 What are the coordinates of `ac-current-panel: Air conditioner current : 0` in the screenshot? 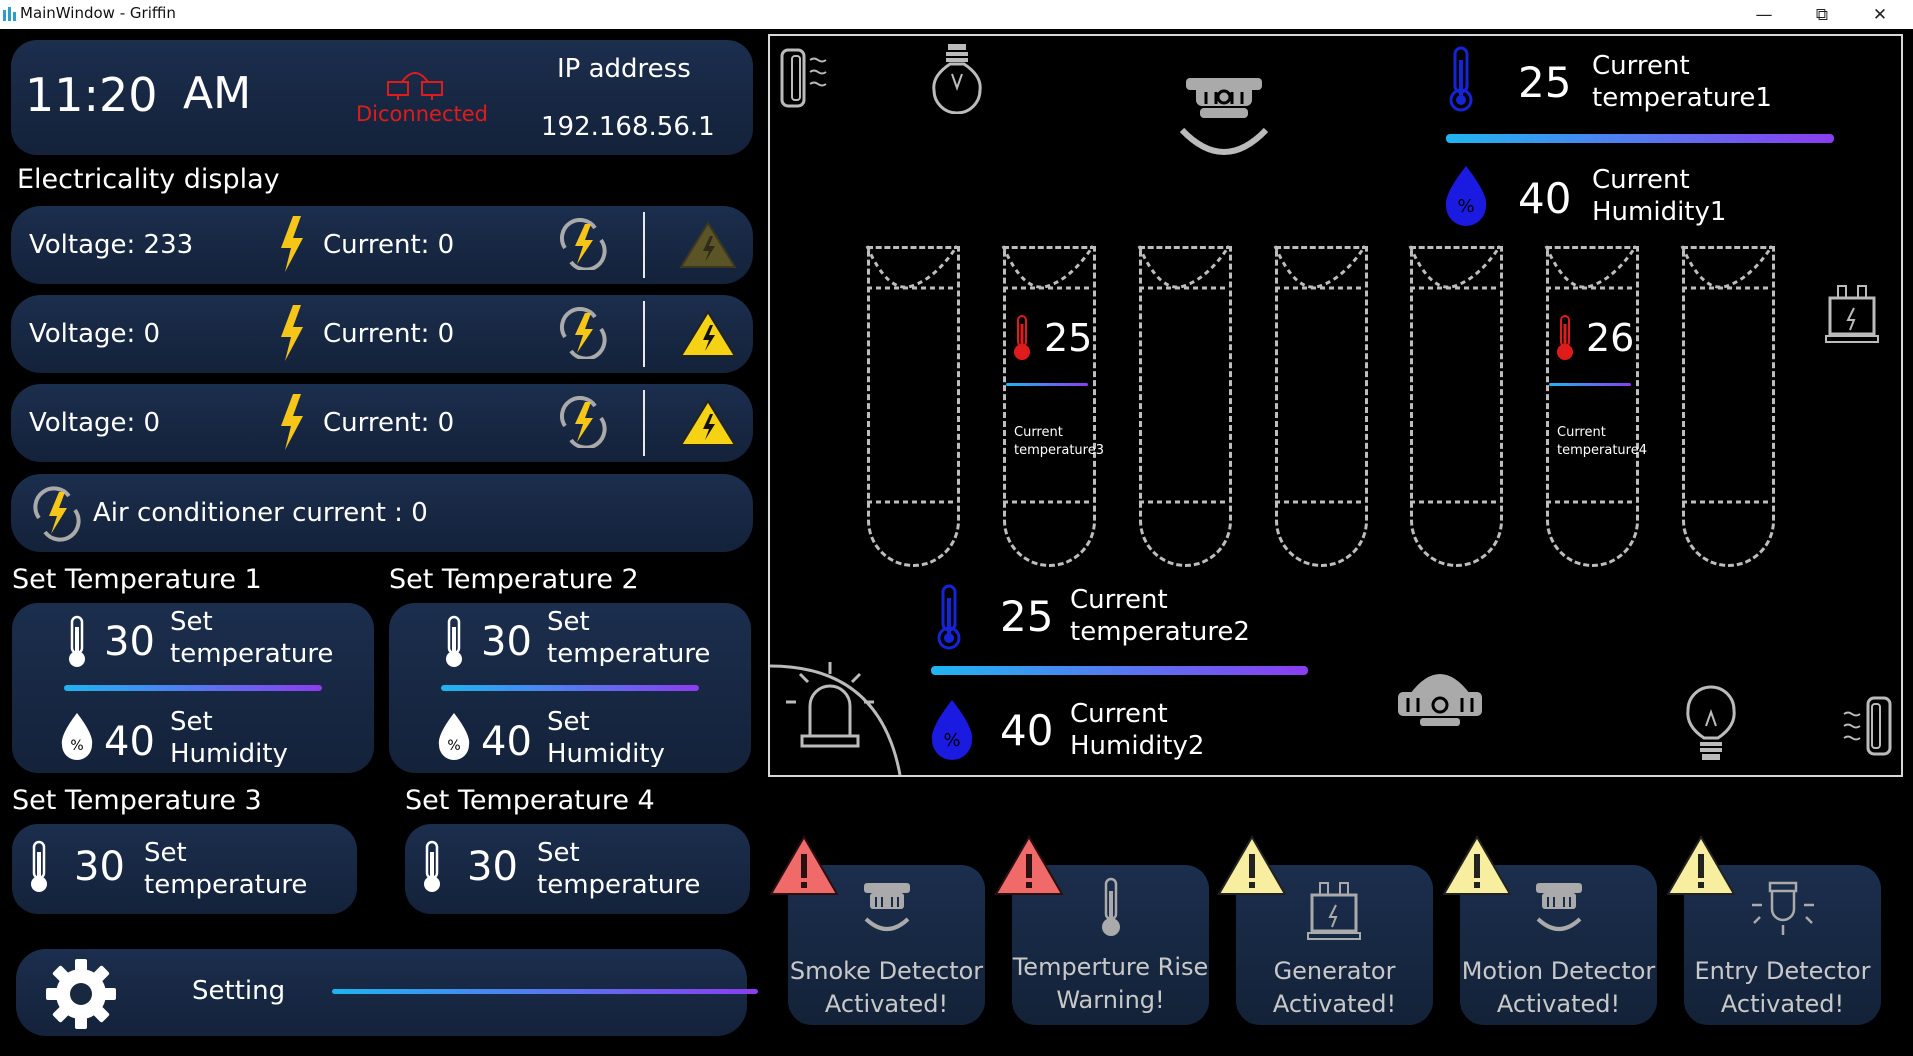 It's located at (382, 513).